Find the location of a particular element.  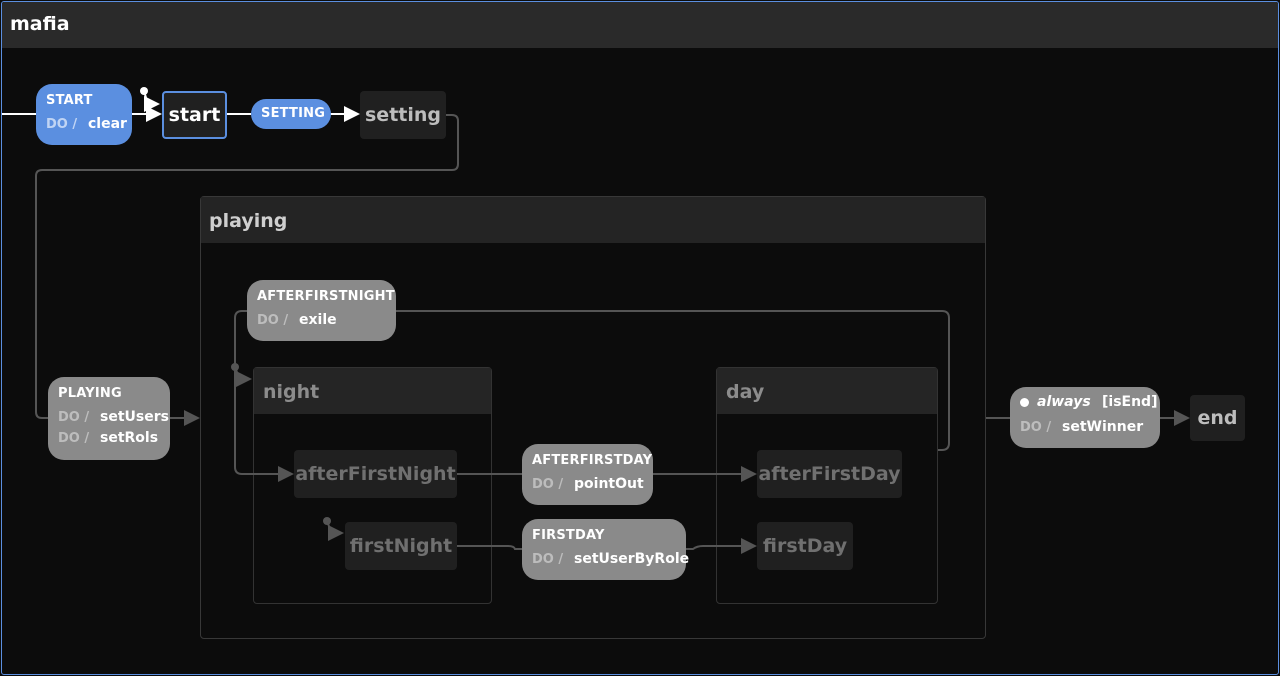

event-always-name: always is located at coordinates (1064, 402).